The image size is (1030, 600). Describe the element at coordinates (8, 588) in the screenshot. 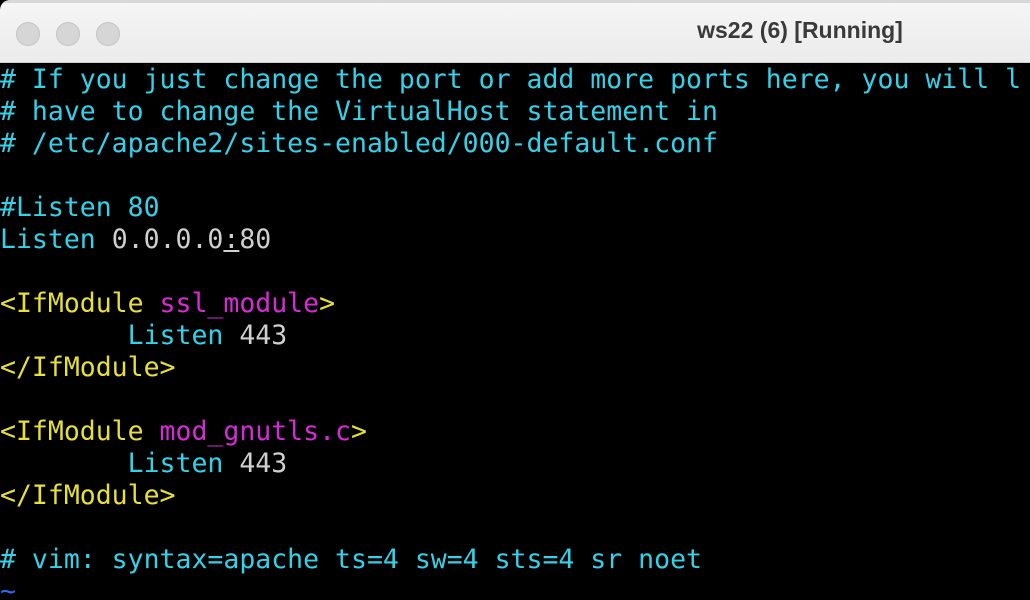

I see `vim-empty-line-tilde: ~` at that location.